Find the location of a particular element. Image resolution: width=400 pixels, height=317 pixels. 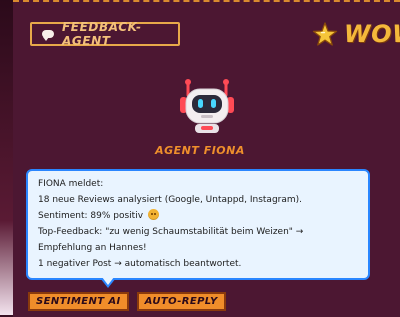

feedback-agent-chip: FEEDBACK-AGENT is located at coordinates (105, 34).